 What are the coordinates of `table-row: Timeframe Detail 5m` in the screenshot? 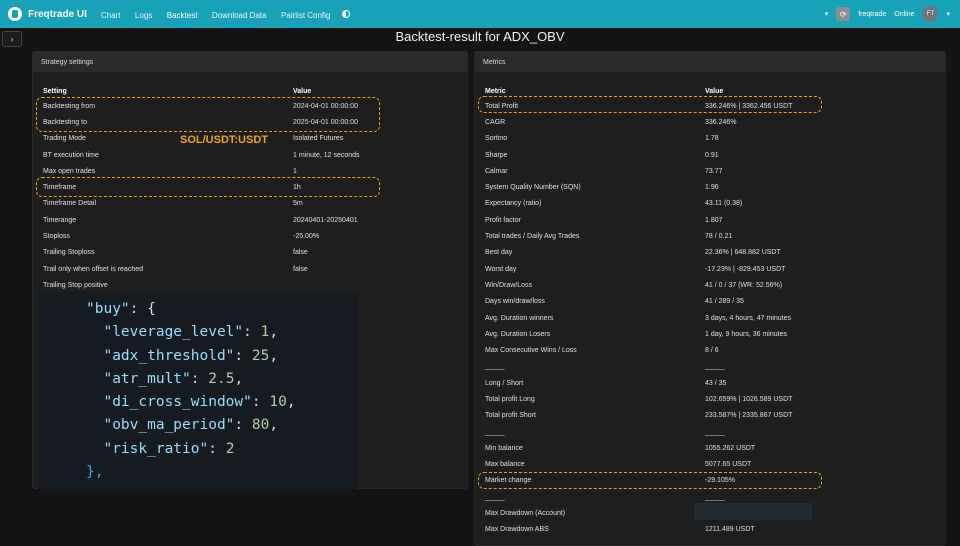 It's located at (253, 204).